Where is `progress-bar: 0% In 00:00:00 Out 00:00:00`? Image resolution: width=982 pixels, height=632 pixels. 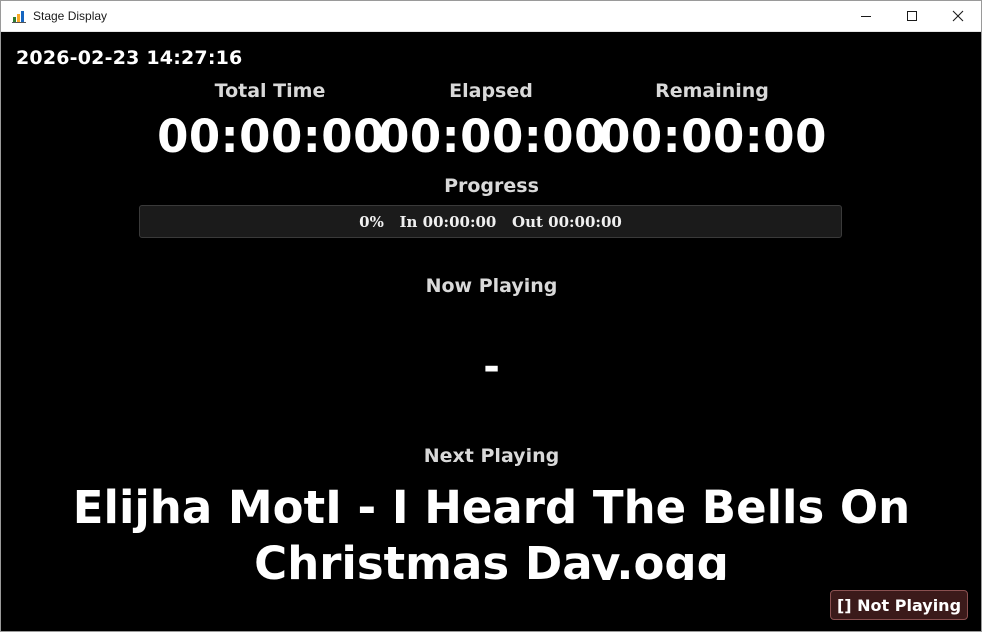 progress-bar: 0% In 00:00:00 Out 00:00:00 is located at coordinates (490, 221).